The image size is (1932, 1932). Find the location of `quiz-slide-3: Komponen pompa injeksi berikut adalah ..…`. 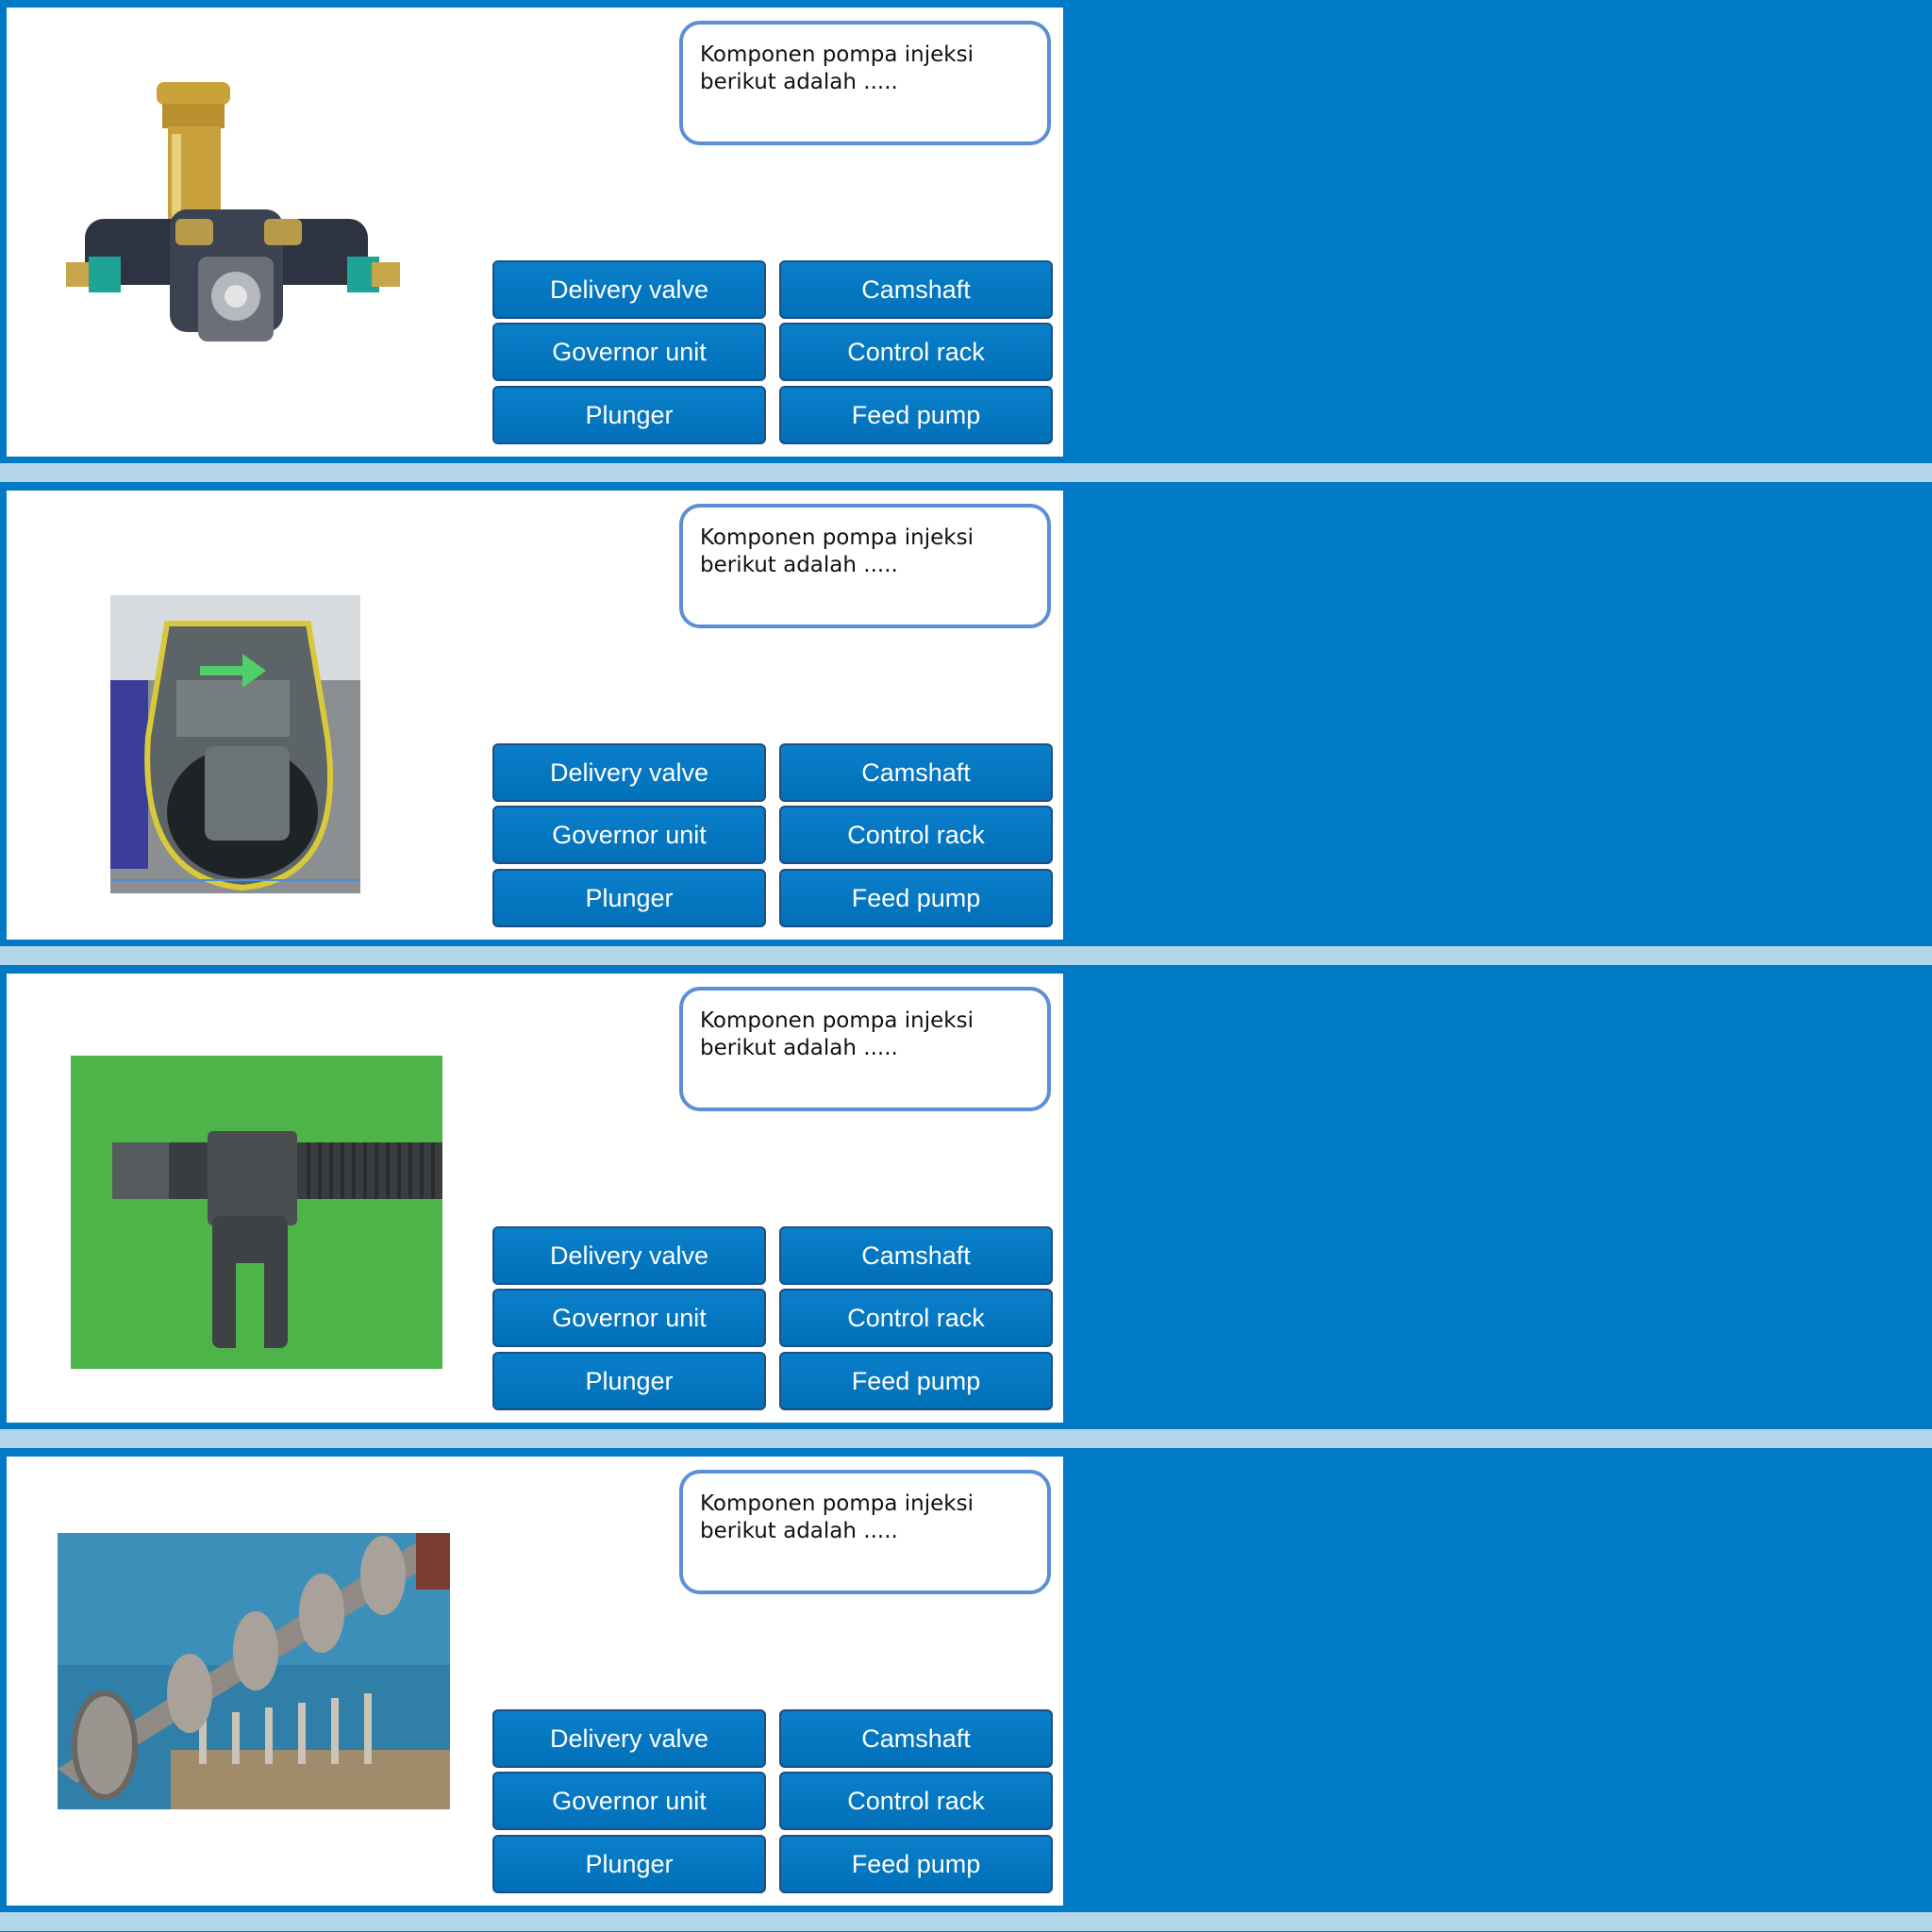

quiz-slide-3: Komponen pompa injeksi berikut adalah ..… is located at coordinates (535, 1199).